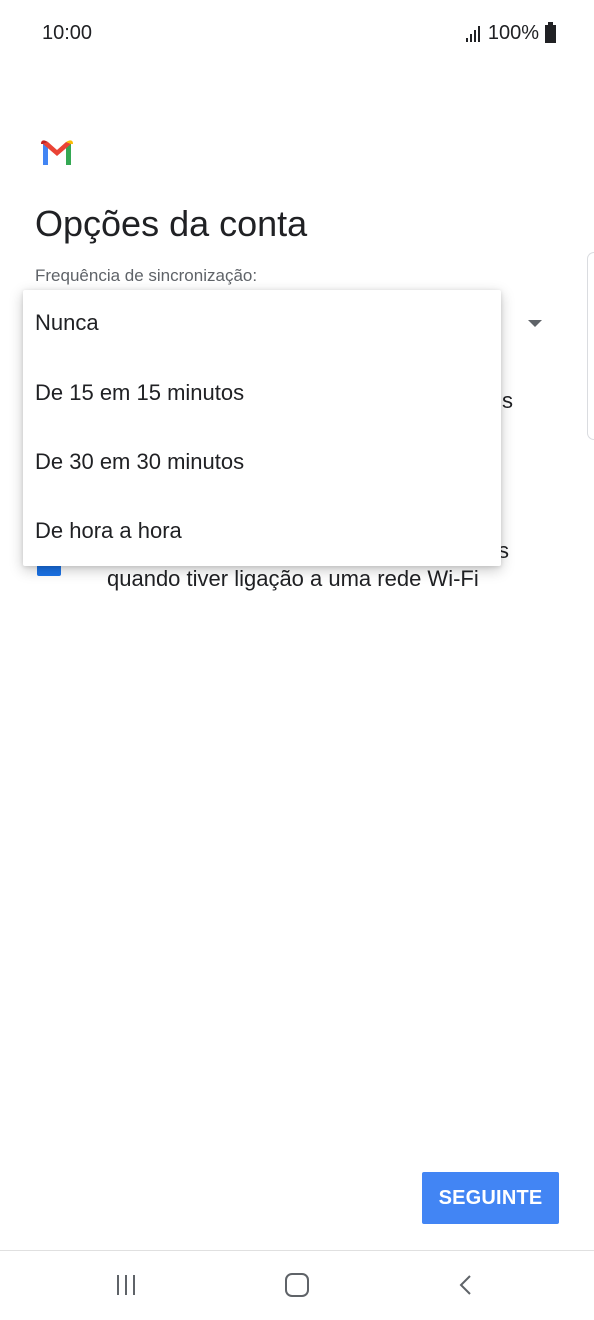 The width and height of the screenshot is (594, 1320). What do you see at coordinates (57, 152) in the screenshot?
I see `gmail-logo` at bounding box center [57, 152].